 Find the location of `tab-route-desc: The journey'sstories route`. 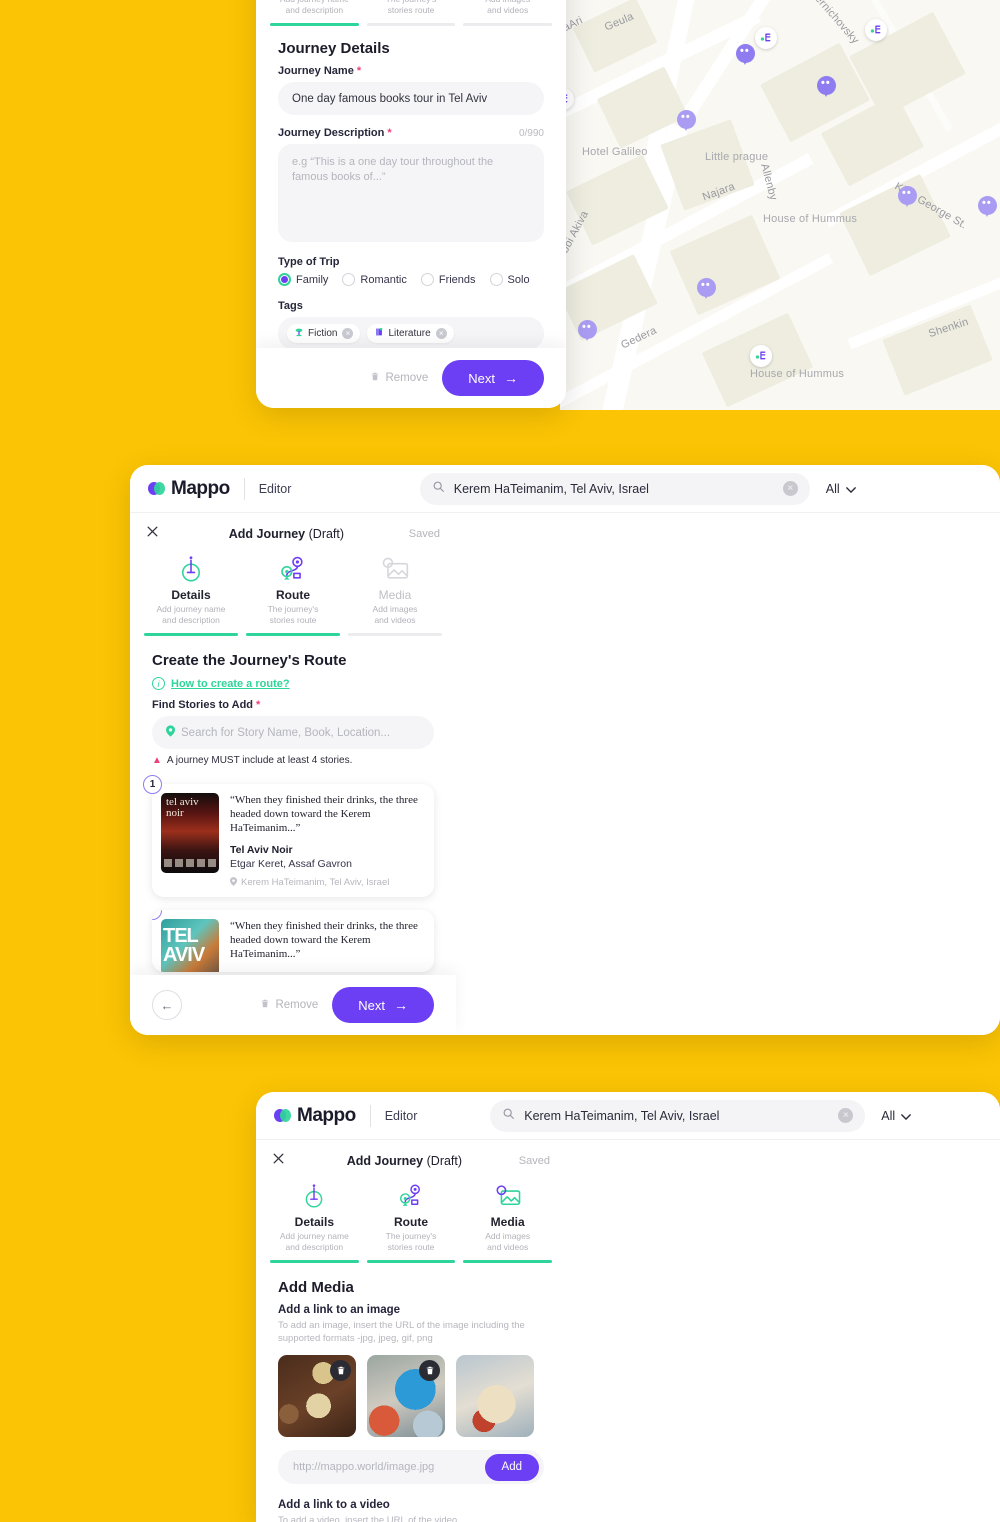

tab-route-desc: The journey'sstories route is located at coordinates (411, 7).